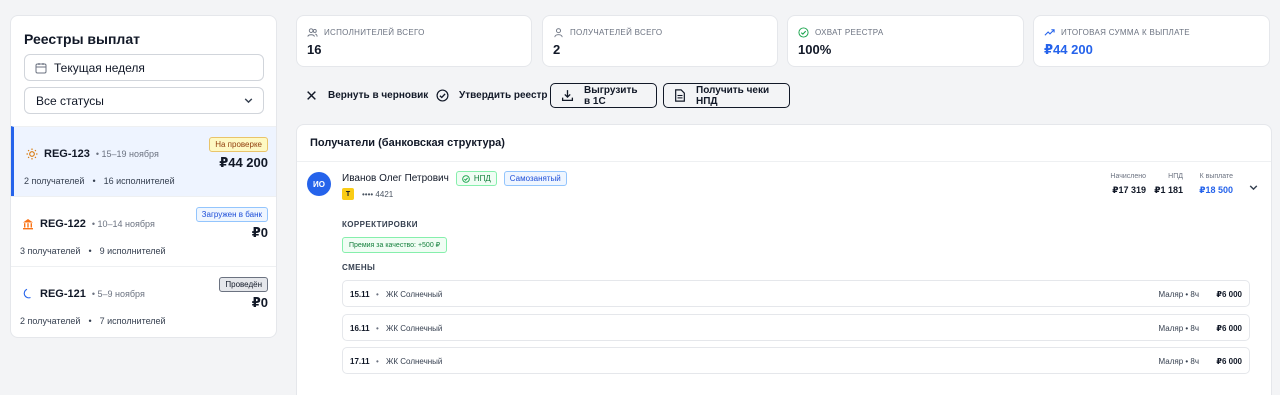 The width and height of the screenshot is (1280, 395). Describe the element at coordinates (63, 293) in the screenshot. I see `registry-id: REG-121` at that location.